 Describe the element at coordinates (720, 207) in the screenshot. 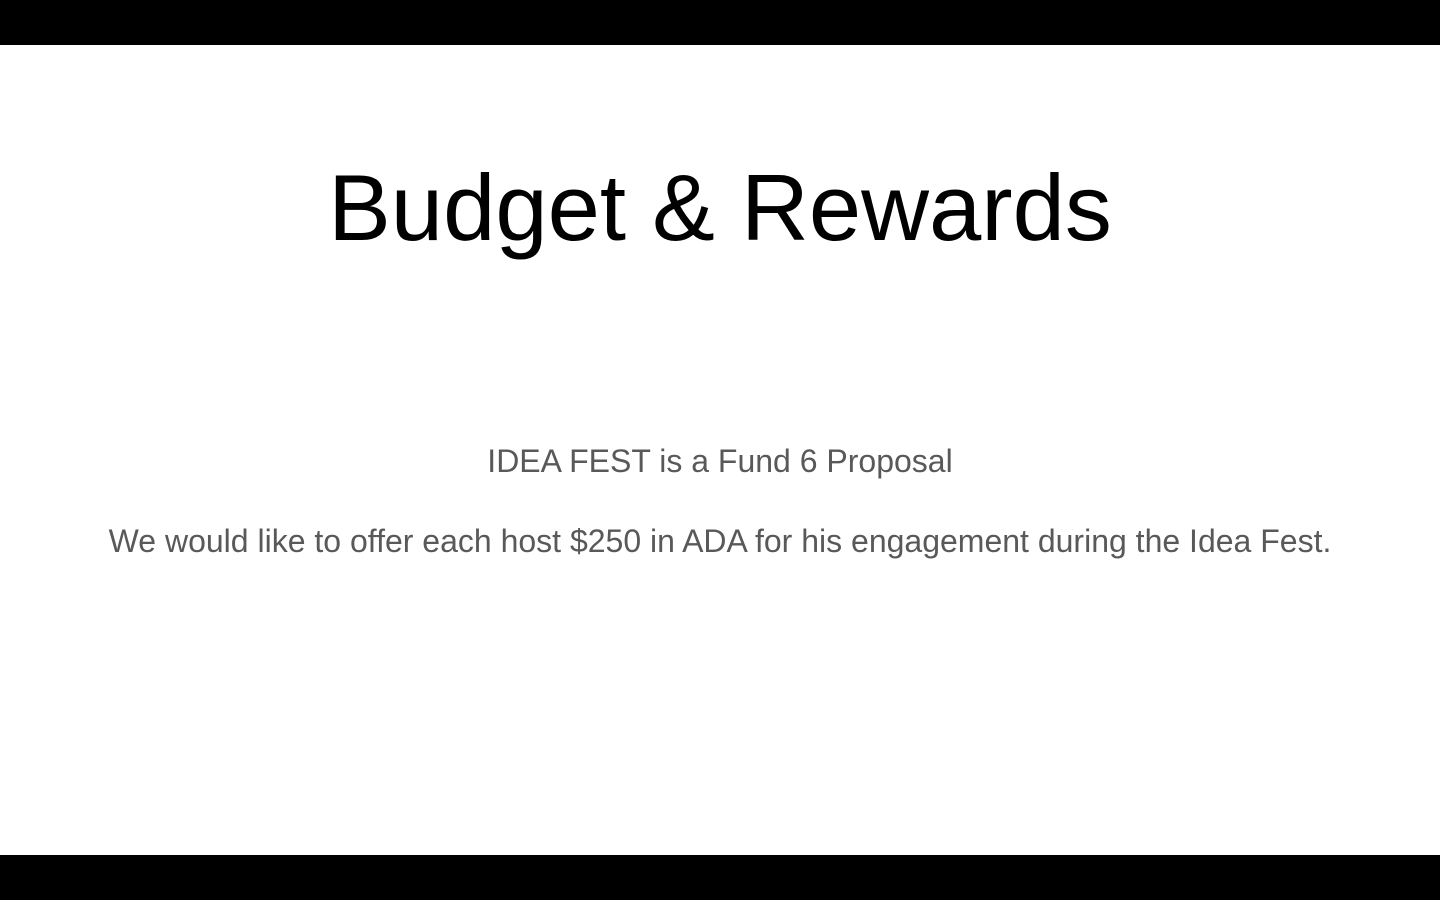

I see `slide-title: Budget & Rewards` at that location.